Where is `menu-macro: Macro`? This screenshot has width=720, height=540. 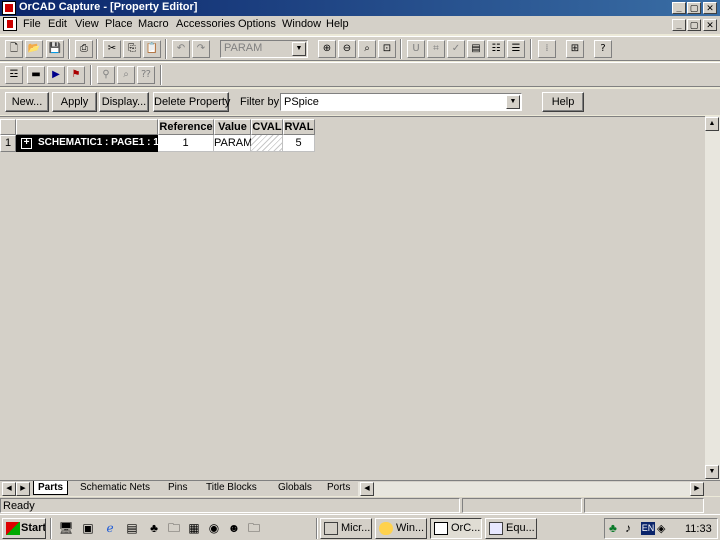
menu-macro: Macro is located at coordinates (153, 24).